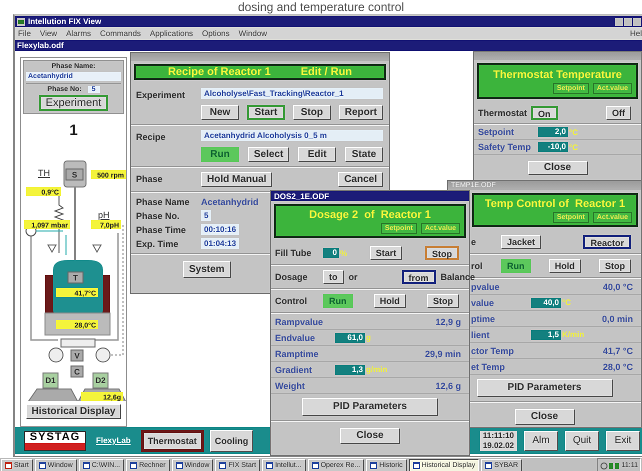  I want to click on section-label: Recipe, so click(151, 137).